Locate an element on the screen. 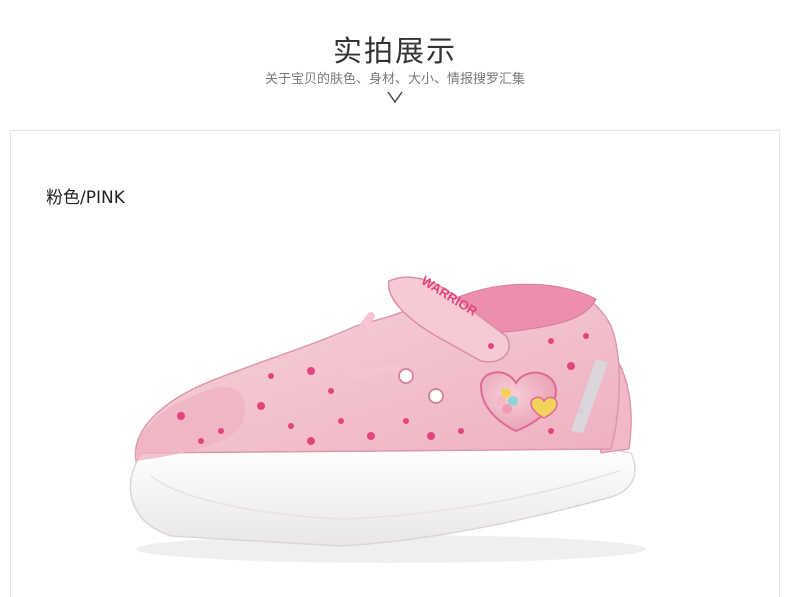 This screenshot has height=597, width=790. section-subtitle: 关于宝贝的肤色、身材、大小、情报搜罗汇集 is located at coordinates (394, 79).